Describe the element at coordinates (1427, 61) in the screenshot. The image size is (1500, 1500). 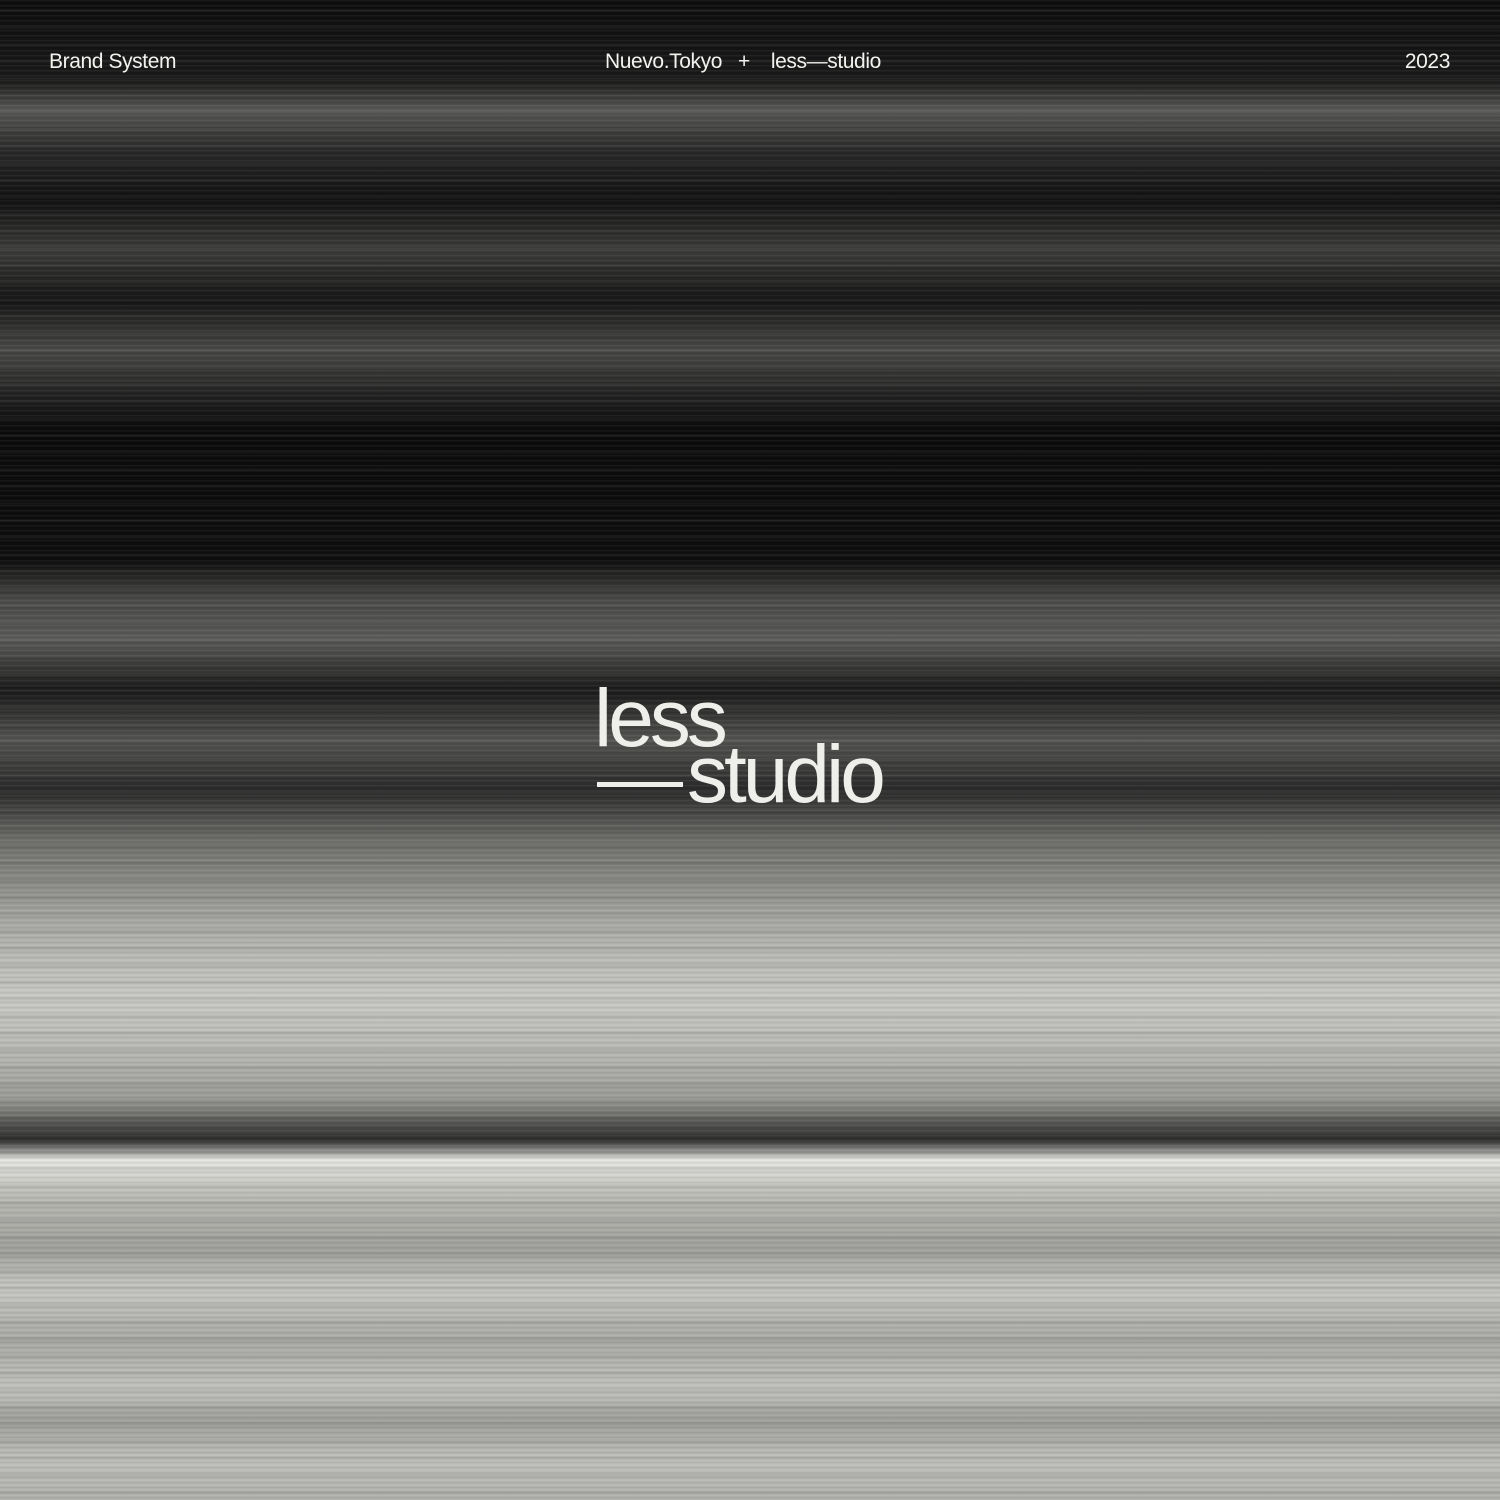
I see `header-year-label: 2023` at that location.